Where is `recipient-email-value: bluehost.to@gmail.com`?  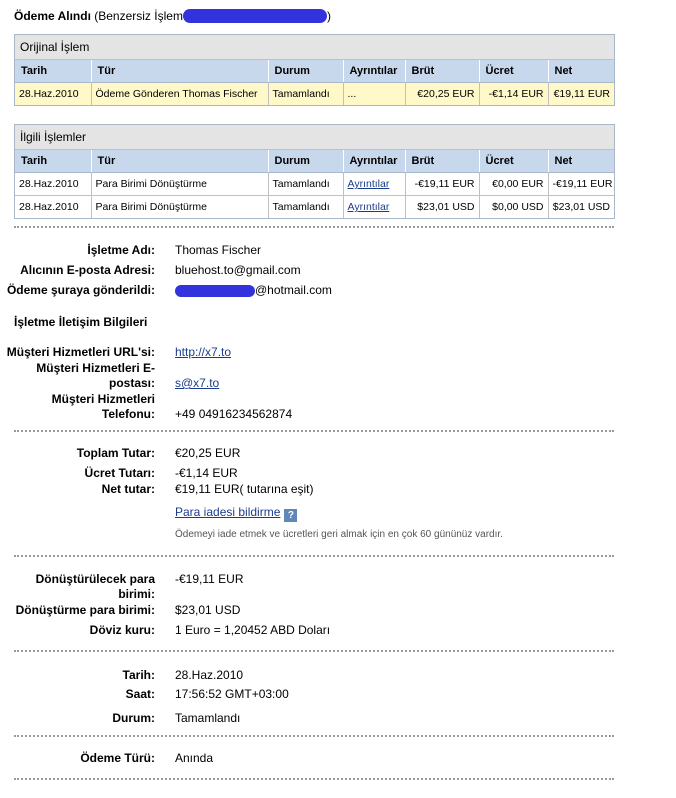 recipient-email-value: bluehost.to@gmail.com is located at coordinates (238, 270).